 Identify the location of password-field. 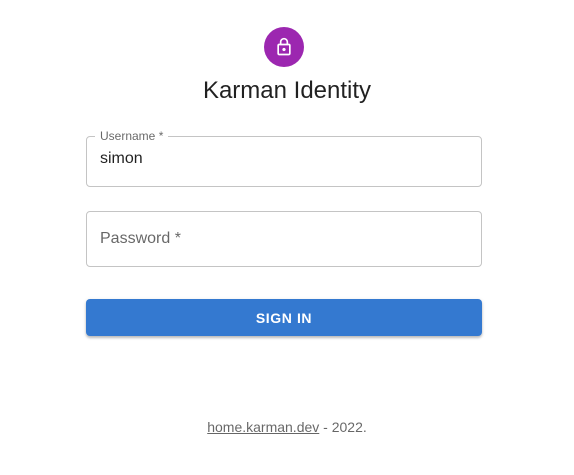
(284, 239).